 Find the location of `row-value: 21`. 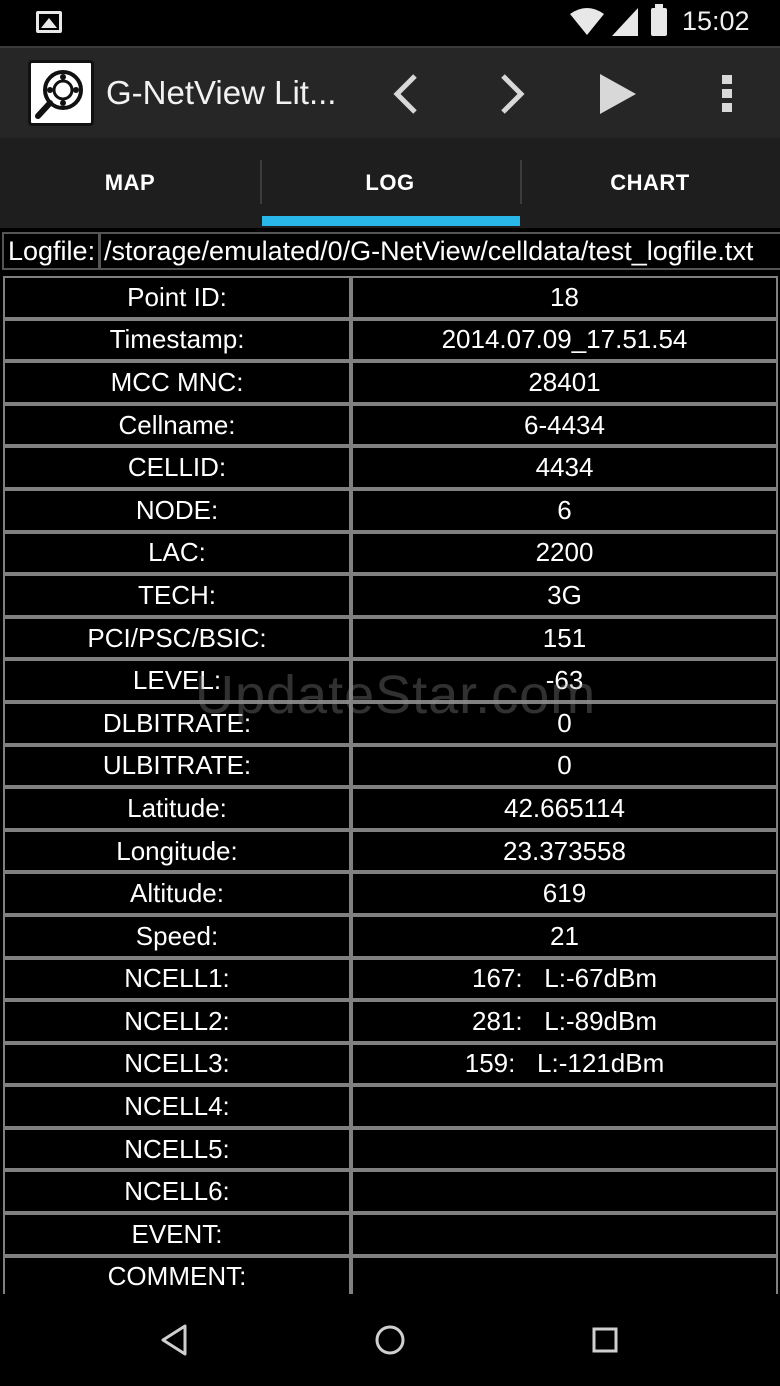

row-value: 21 is located at coordinates (564, 936).